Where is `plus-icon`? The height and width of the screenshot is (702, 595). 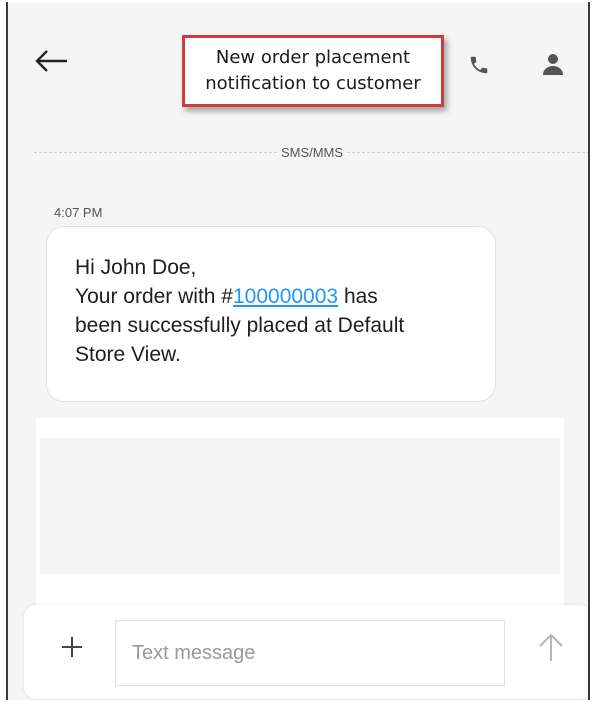
plus-icon is located at coordinates (72, 647).